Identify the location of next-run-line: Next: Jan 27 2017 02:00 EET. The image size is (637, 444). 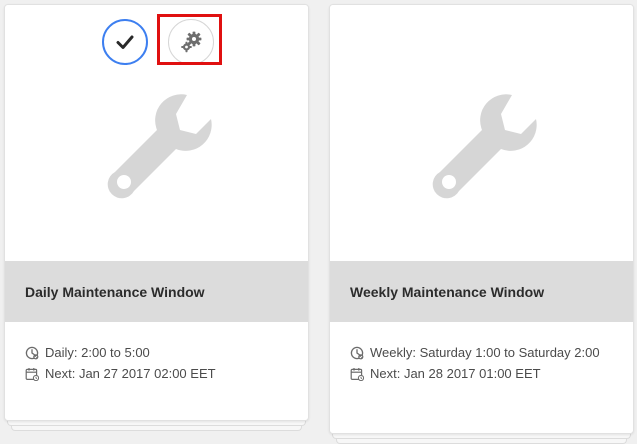
(156, 373).